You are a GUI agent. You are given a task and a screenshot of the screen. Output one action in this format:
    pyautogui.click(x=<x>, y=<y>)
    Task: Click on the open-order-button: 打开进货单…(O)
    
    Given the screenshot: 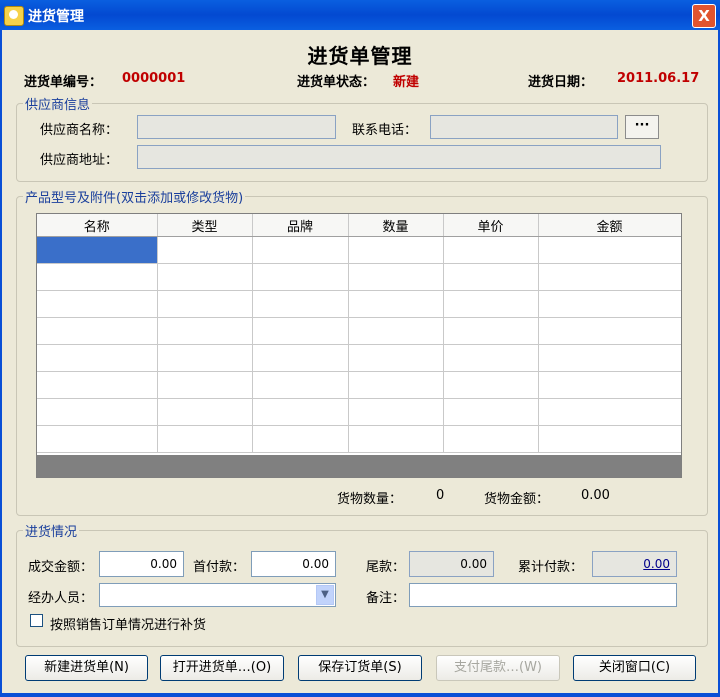 What is the action you would take?
    pyautogui.click(x=222, y=668)
    